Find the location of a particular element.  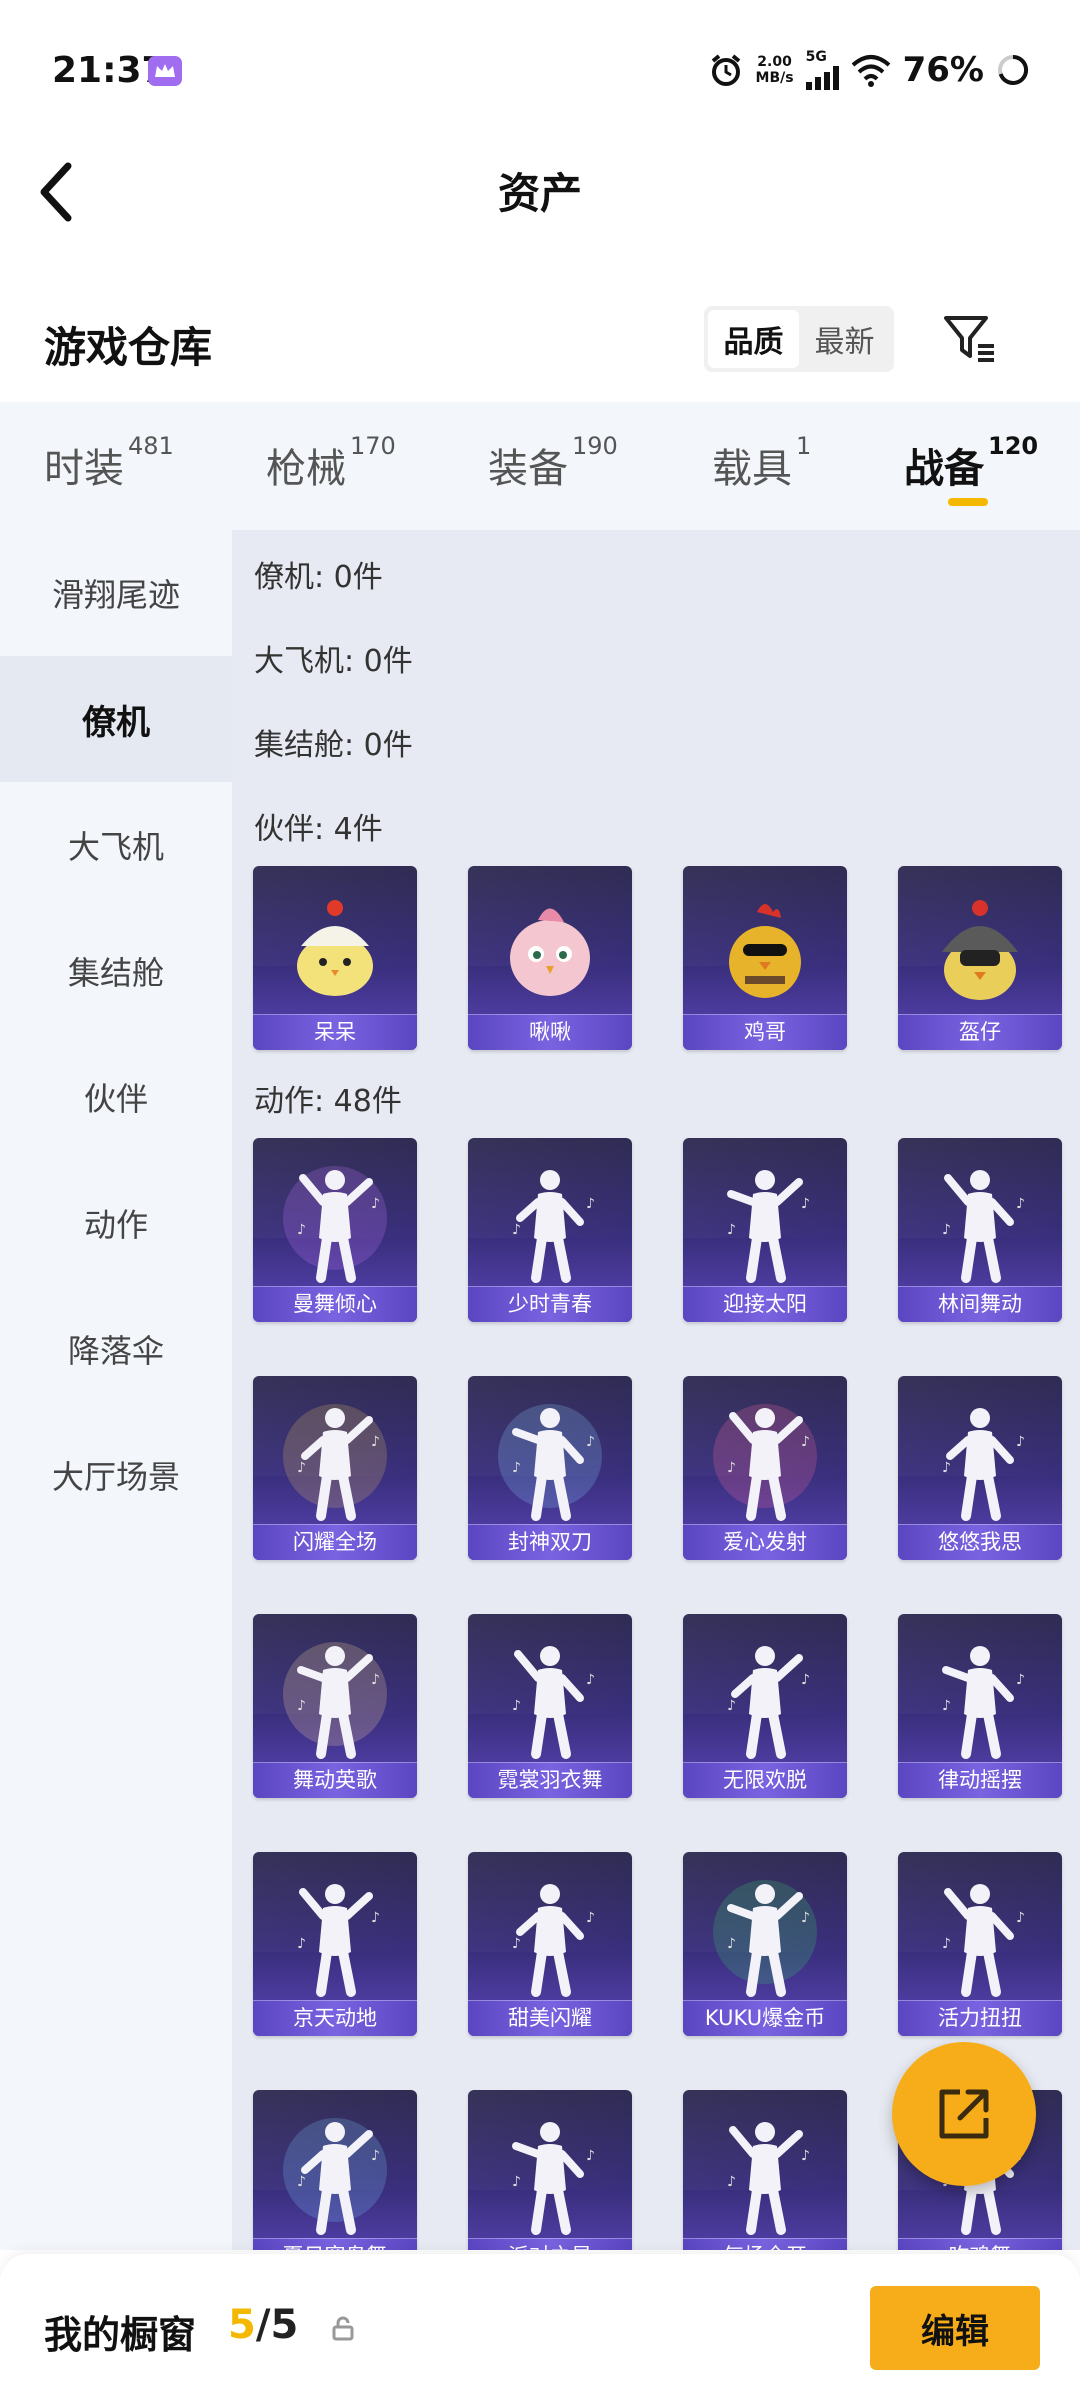

emote-card: ♪ ♪ 林间舞动 is located at coordinates (980, 1230).